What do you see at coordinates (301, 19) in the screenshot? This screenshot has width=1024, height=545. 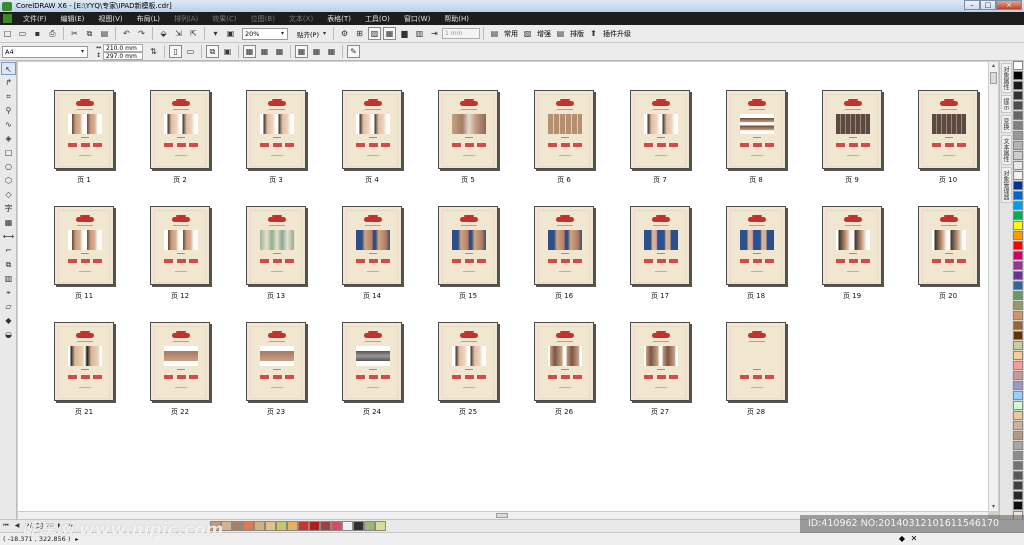 I see `menu-item-7: 文本(X)` at bounding box center [301, 19].